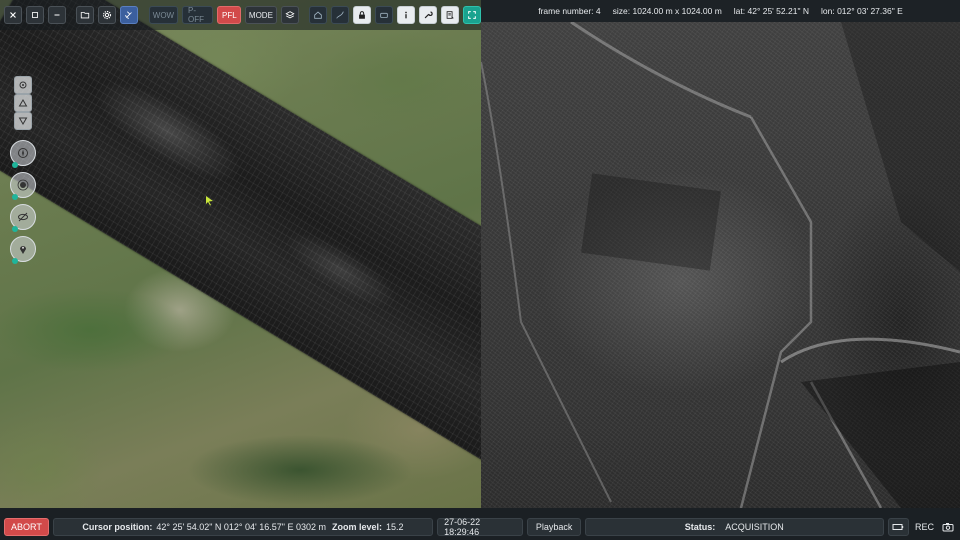  I want to click on home-icon, so click(318, 15).